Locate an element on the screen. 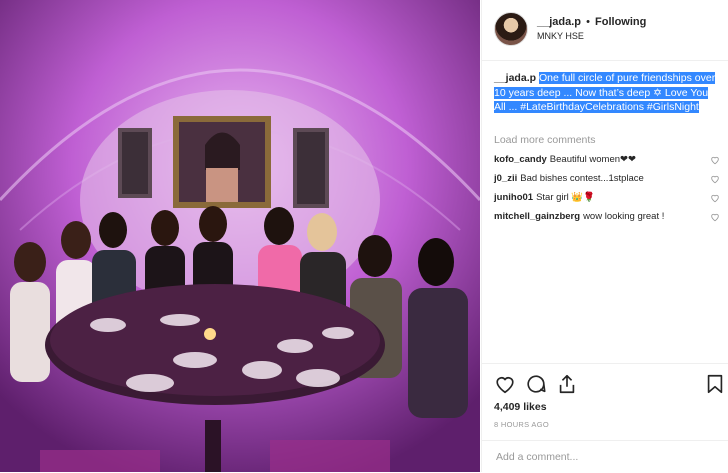 The height and width of the screenshot is (473, 728). comment-username: juniho01 is located at coordinates (513, 197).